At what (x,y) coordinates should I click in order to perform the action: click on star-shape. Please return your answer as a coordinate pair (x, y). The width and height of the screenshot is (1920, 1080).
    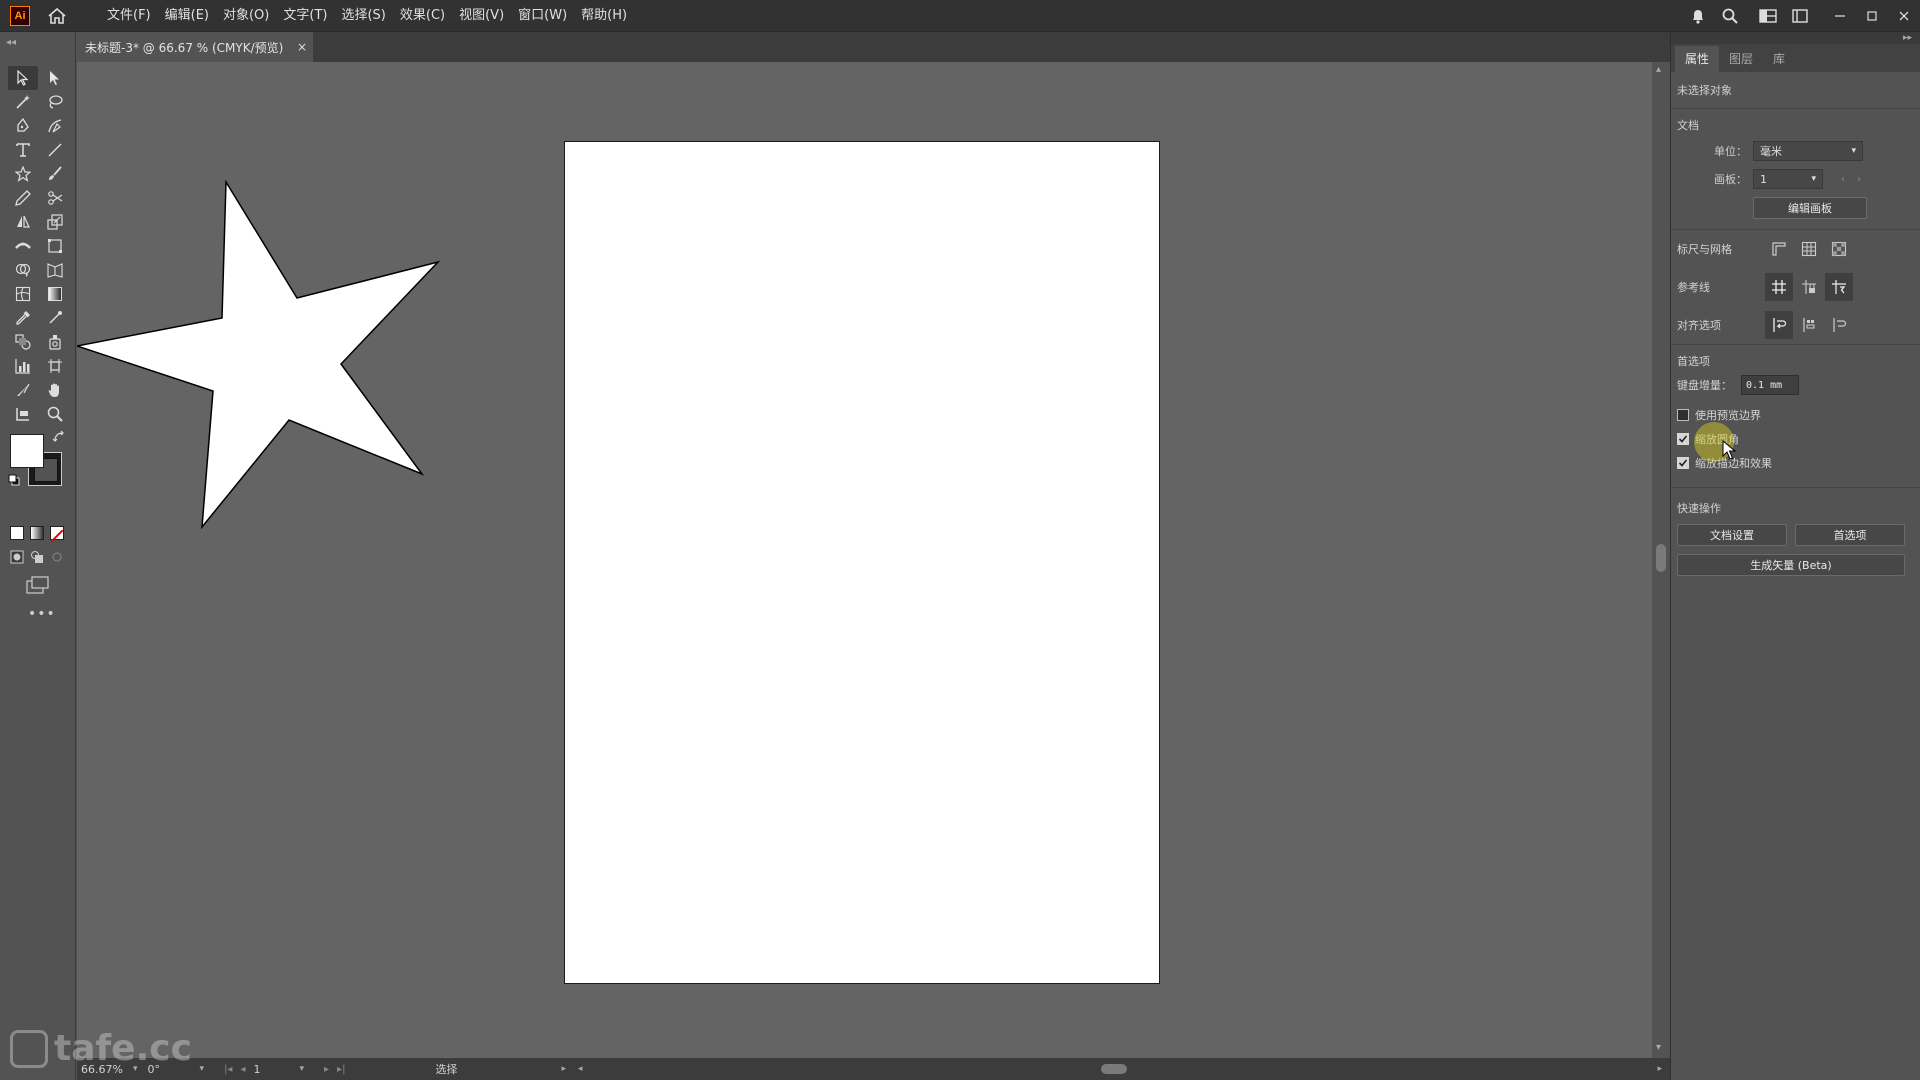
    Looking at the image, I should click on (327, 312).